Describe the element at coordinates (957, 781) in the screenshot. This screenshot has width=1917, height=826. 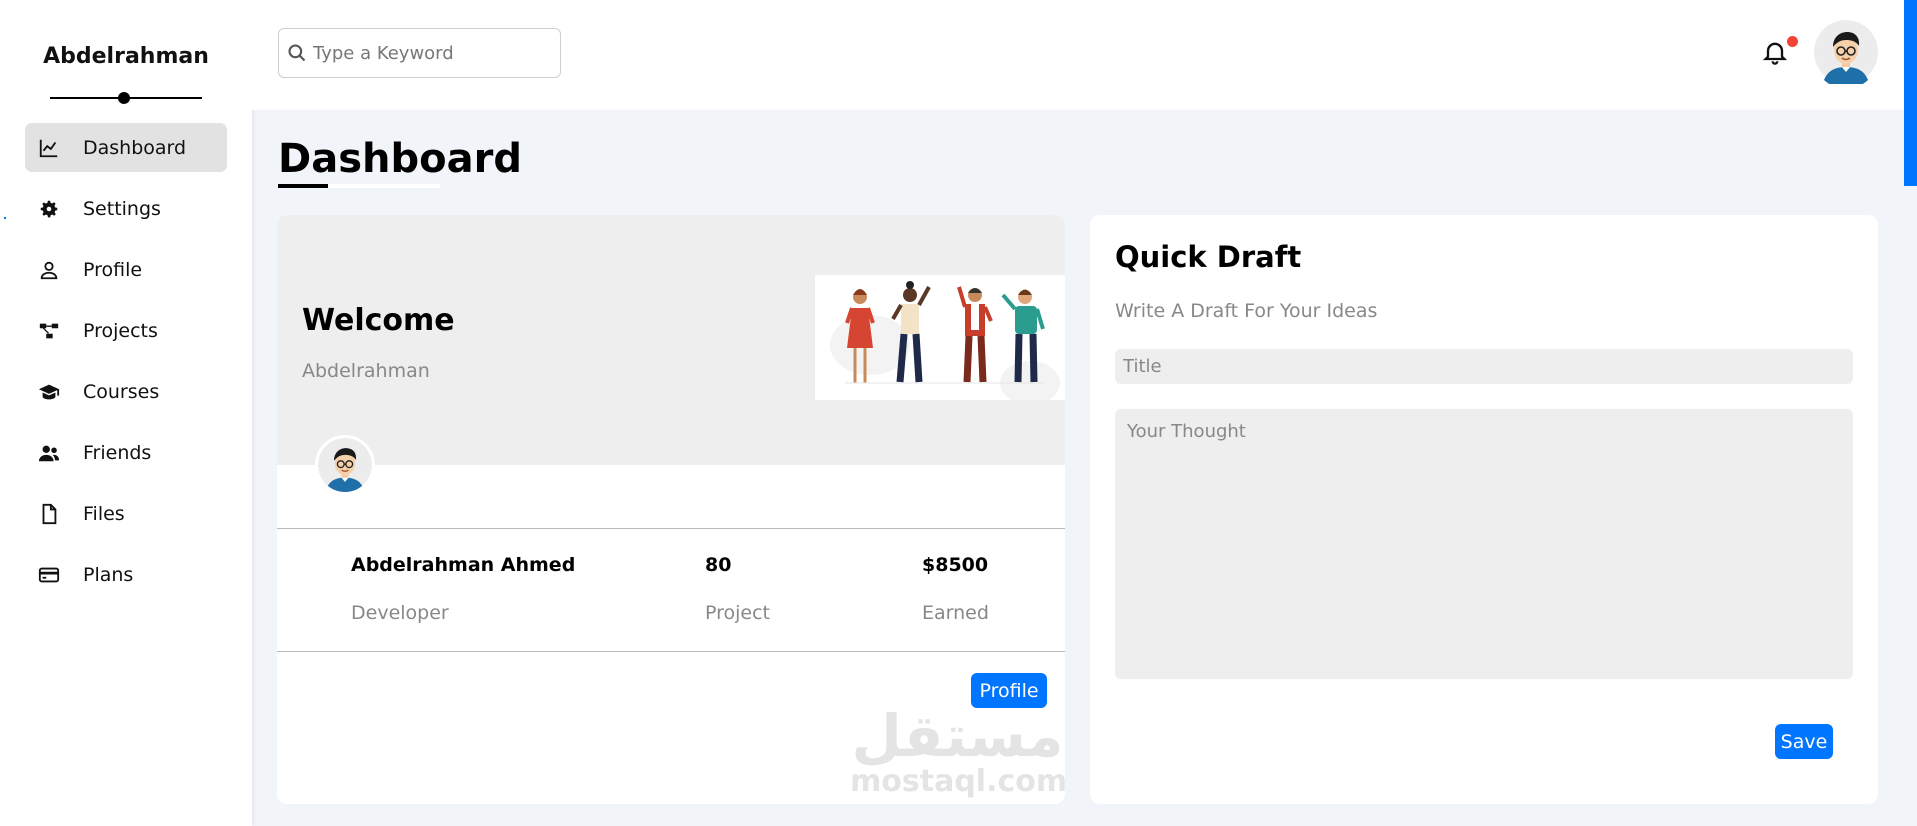
I see `watermark-latin: mostaql.com` at that location.